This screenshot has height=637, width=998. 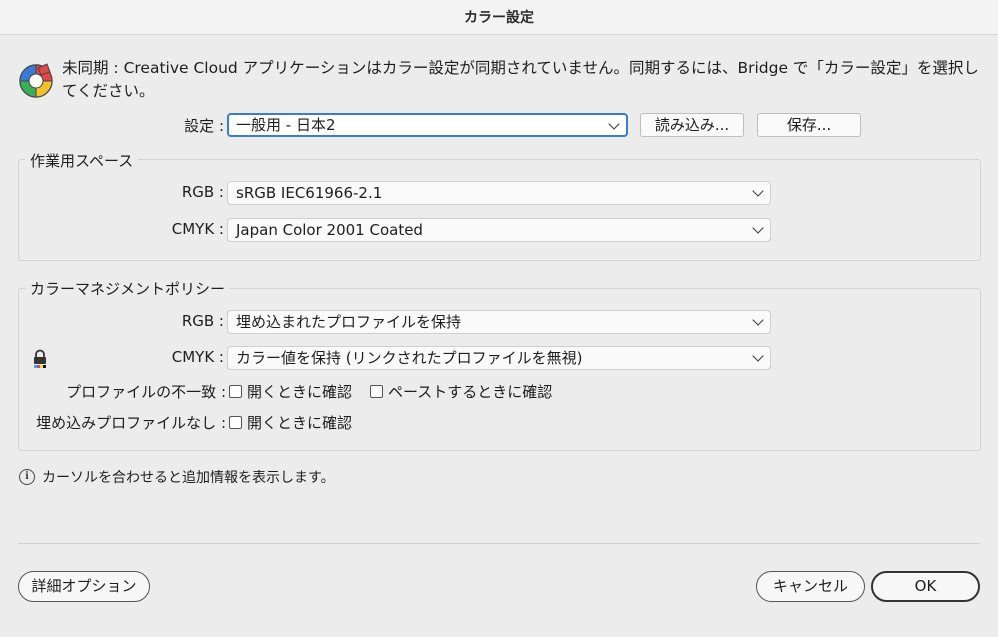 What do you see at coordinates (309, 193) in the screenshot?
I see `ws-rgb-value: sRGB IEC61966-2.1` at bounding box center [309, 193].